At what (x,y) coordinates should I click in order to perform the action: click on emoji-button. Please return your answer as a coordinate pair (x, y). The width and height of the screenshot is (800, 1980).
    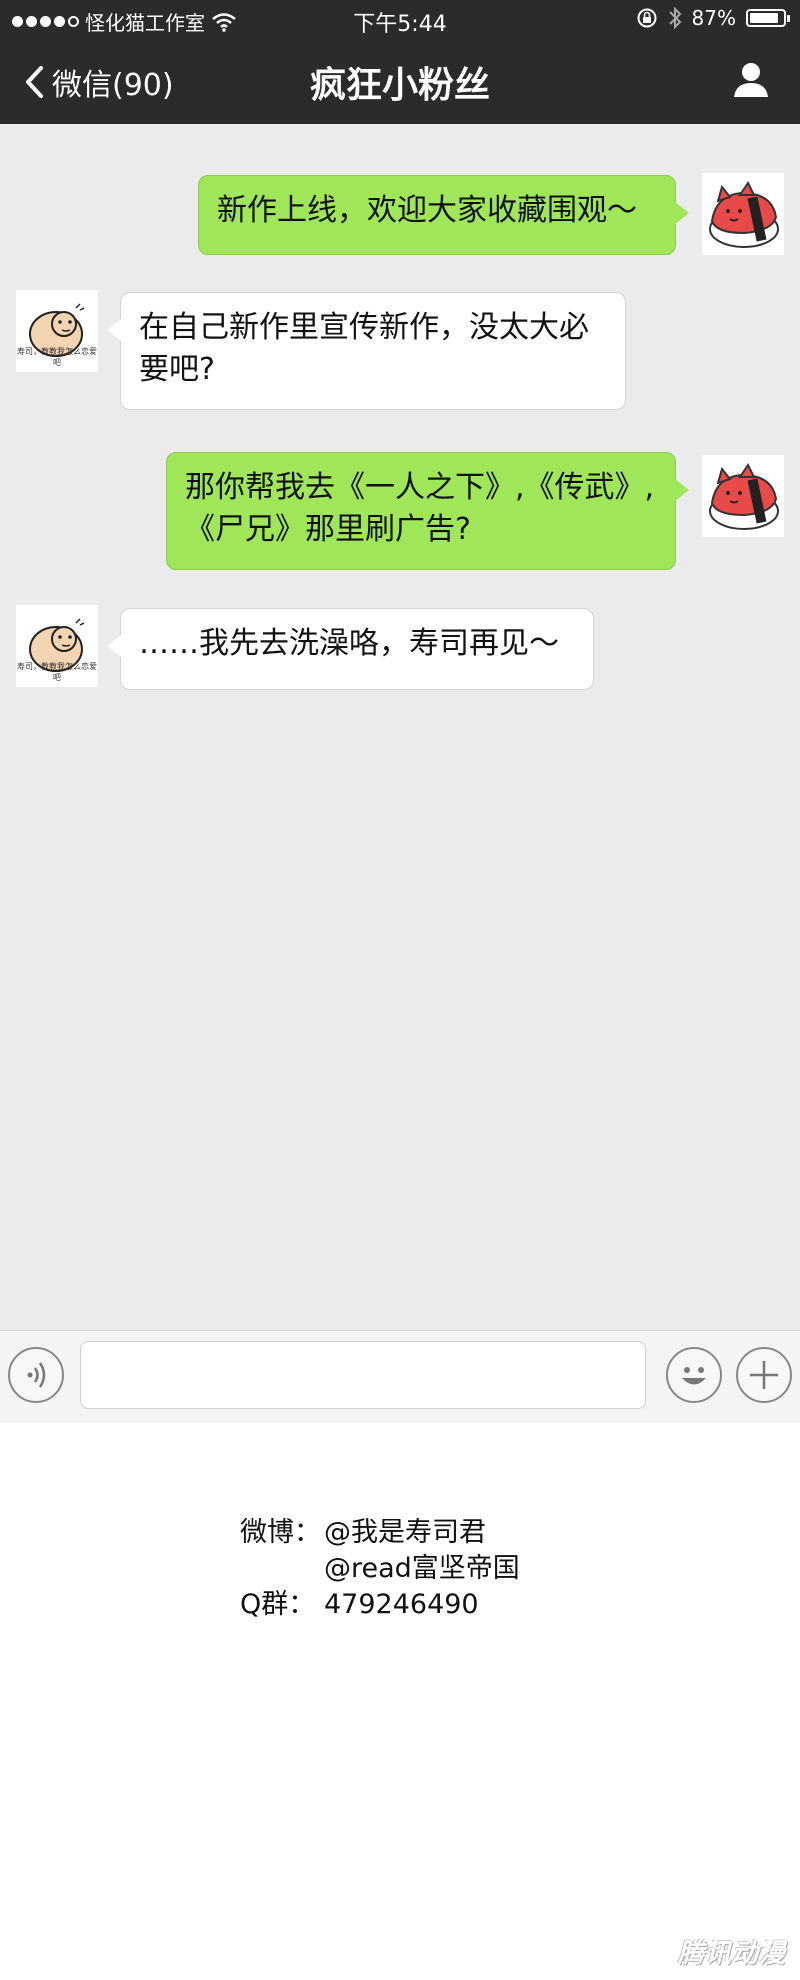
    Looking at the image, I should click on (694, 1375).